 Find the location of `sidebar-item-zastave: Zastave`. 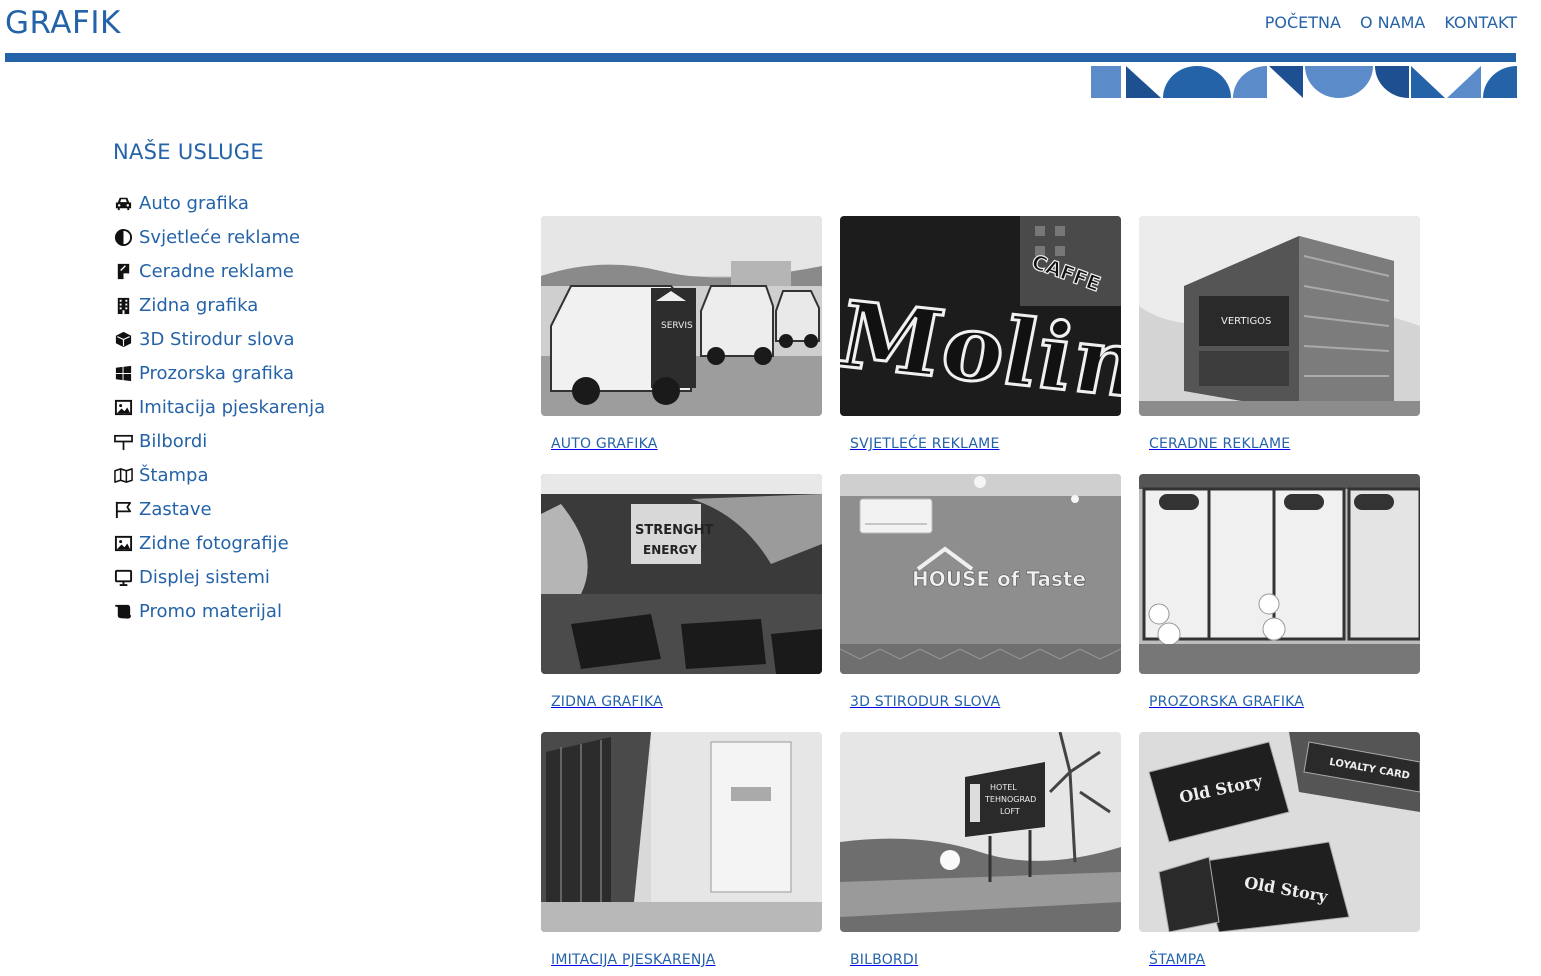

sidebar-item-zastave: Zastave is located at coordinates (219, 509).